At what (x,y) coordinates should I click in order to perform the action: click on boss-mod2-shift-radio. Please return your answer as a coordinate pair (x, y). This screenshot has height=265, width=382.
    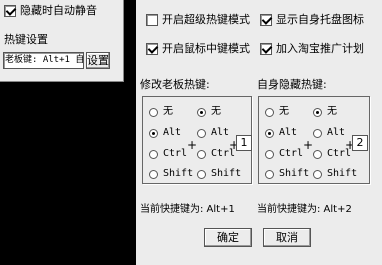
    Looking at the image, I should click on (201, 174).